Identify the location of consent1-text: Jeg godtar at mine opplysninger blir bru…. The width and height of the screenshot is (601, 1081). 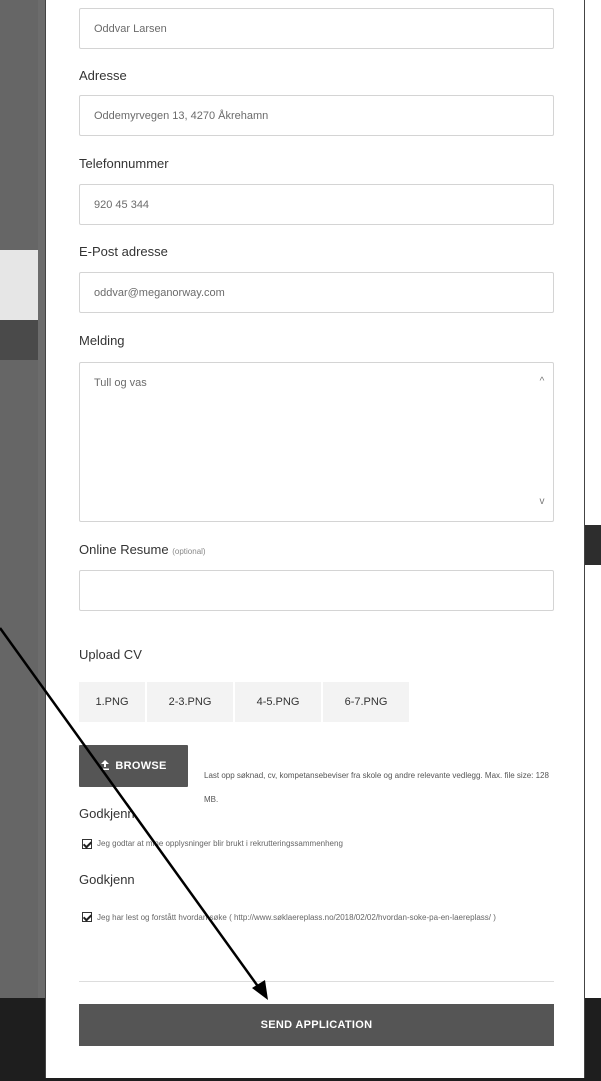
(220, 843).